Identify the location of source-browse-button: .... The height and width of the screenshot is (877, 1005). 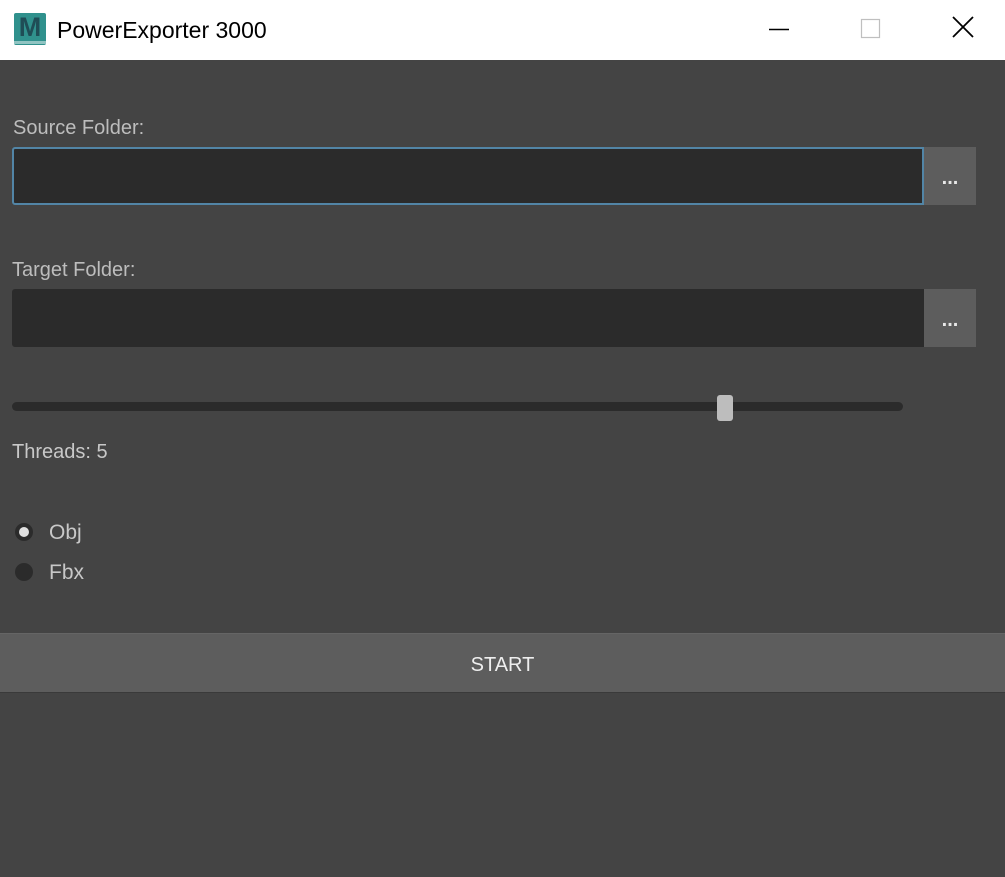
(950, 176).